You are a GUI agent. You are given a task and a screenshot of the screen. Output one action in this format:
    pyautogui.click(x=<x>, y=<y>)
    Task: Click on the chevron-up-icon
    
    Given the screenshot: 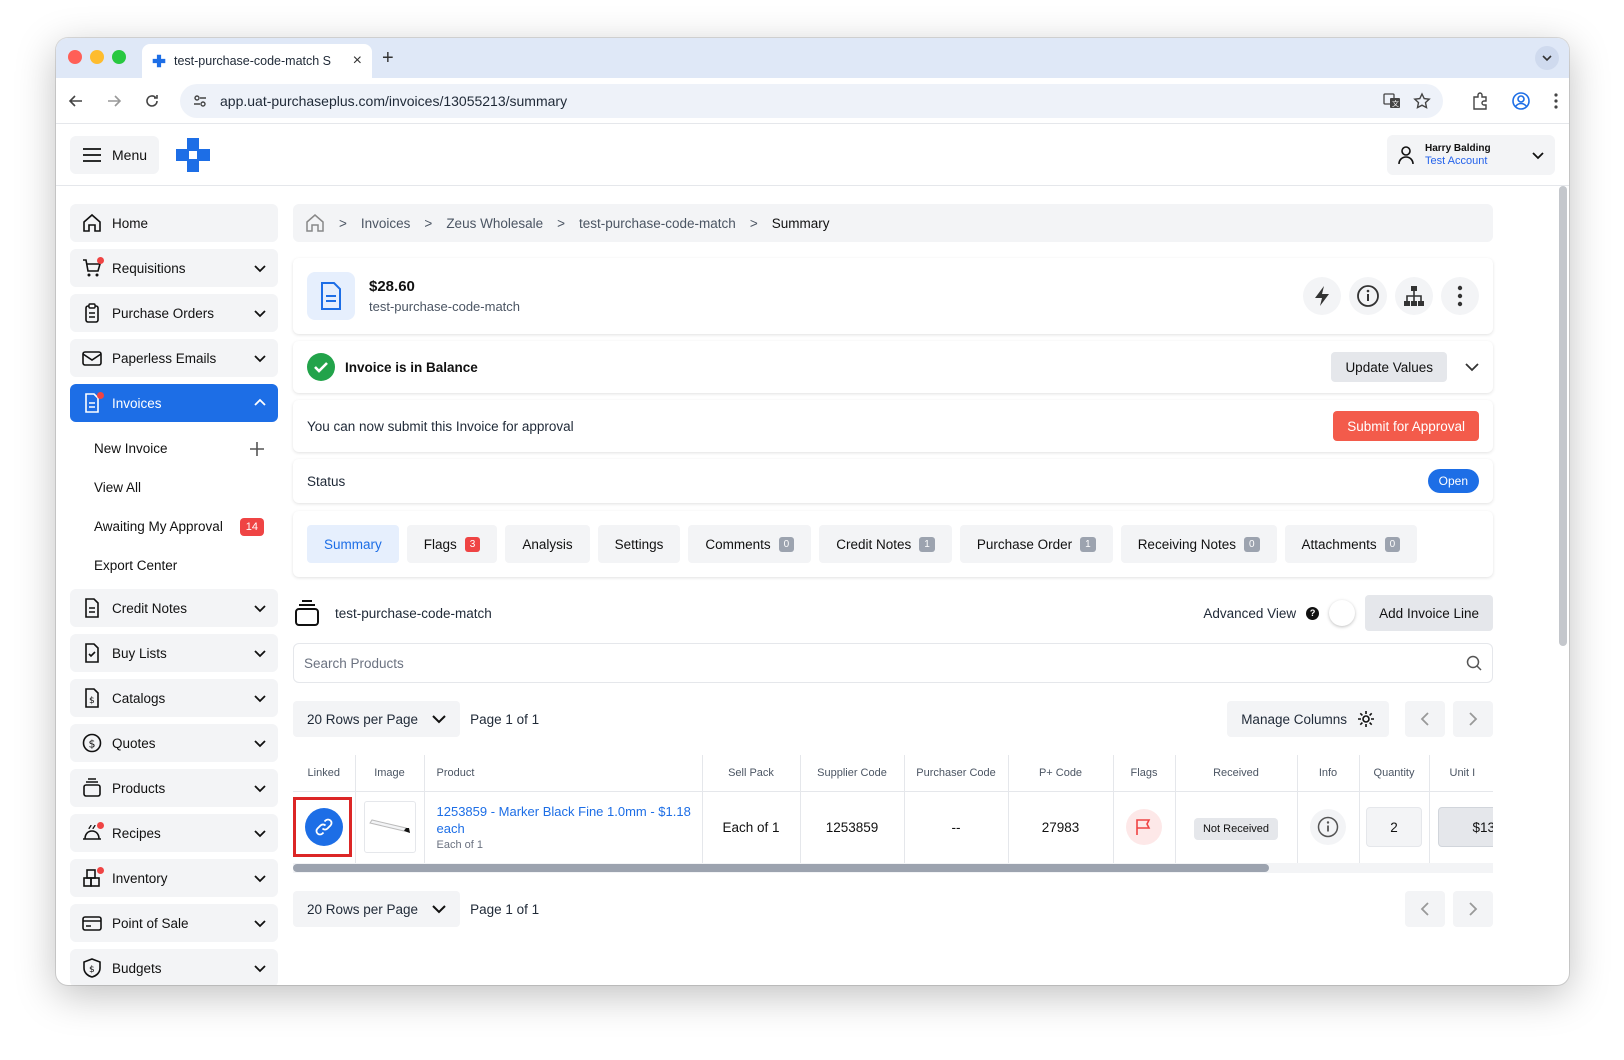 What is the action you would take?
    pyautogui.click(x=260, y=402)
    